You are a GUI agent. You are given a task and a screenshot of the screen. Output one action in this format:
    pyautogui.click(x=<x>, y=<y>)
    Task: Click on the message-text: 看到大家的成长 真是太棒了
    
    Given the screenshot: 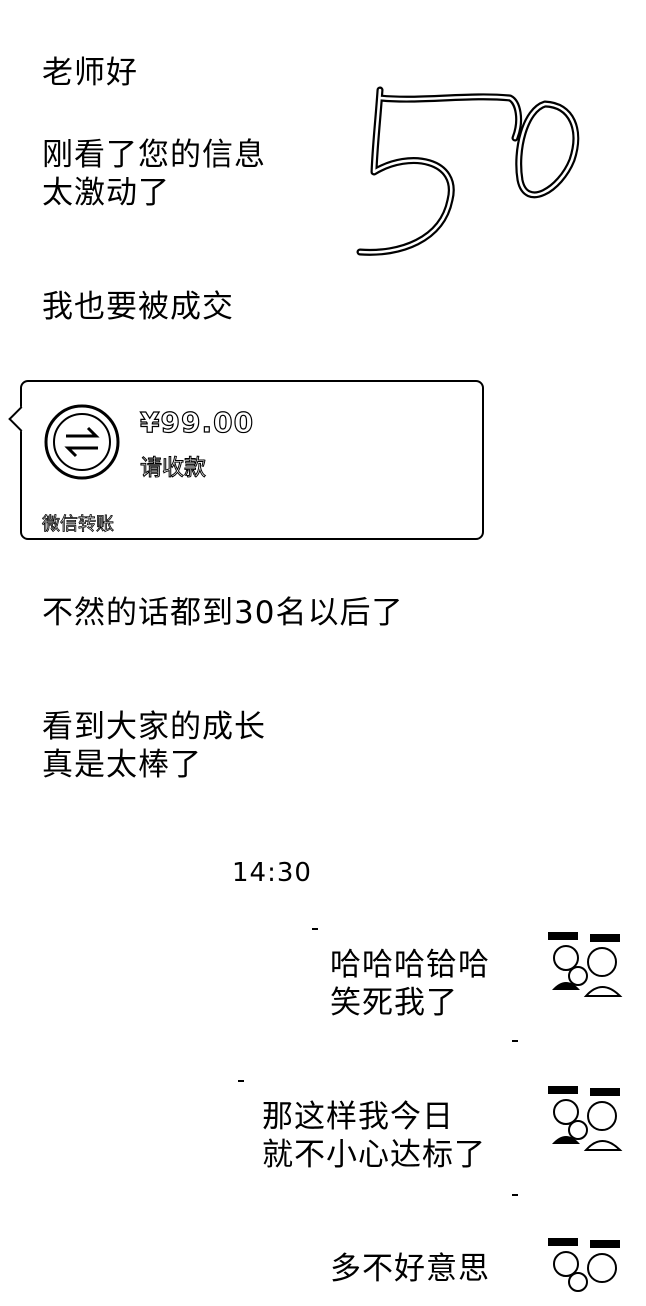 What is the action you would take?
    pyautogui.click(x=154, y=746)
    